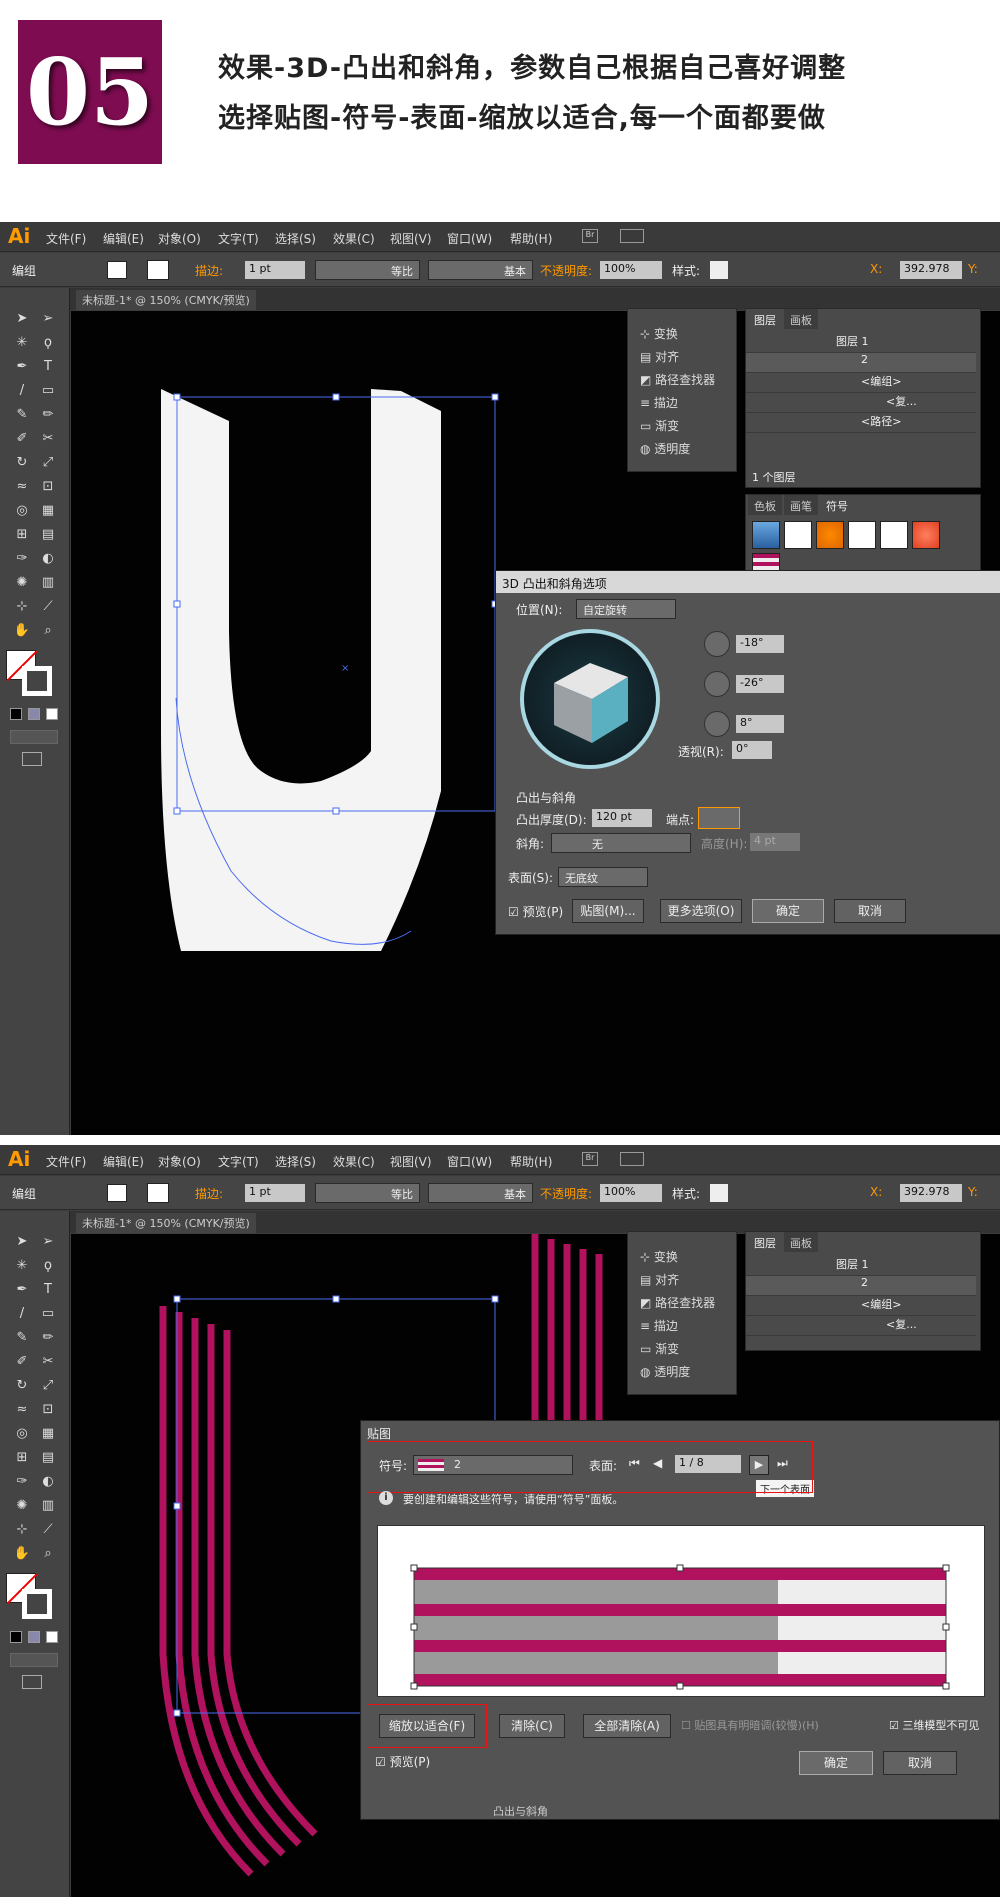 The height and width of the screenshot is (1897, 1000). Describe the element at coordinates (717, 724) in the screenshot. I see `z-axis-dial-icon` at that location.